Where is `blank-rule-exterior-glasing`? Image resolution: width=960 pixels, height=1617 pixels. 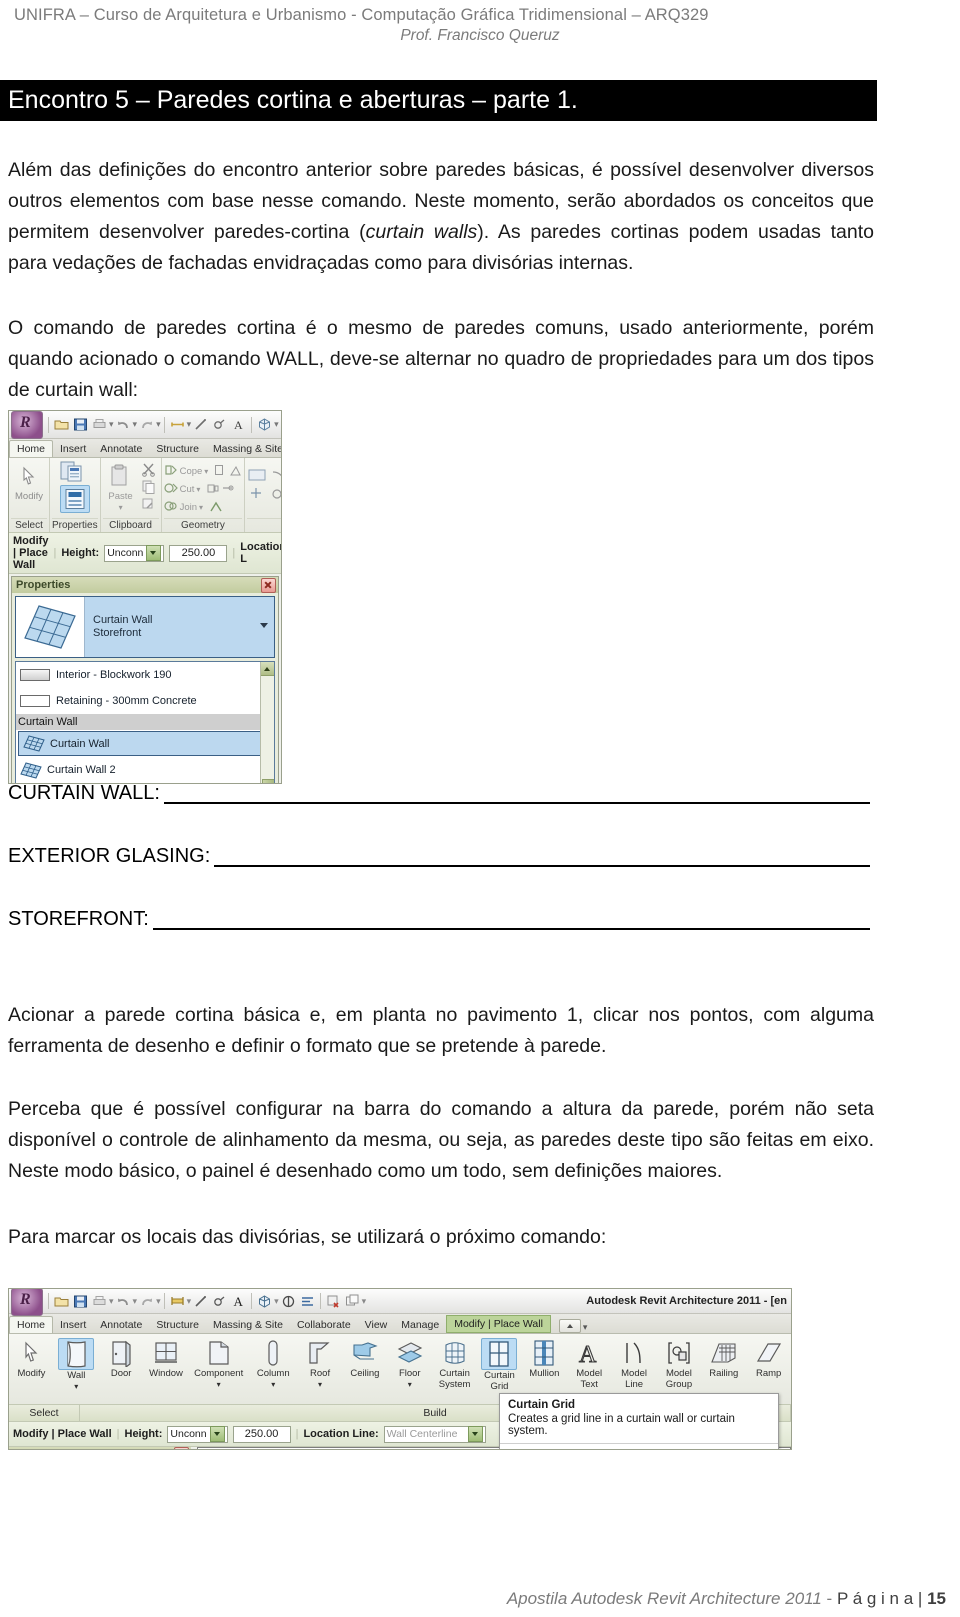 blank-rule-exterior-glasing is located at coordinates (542, 857).